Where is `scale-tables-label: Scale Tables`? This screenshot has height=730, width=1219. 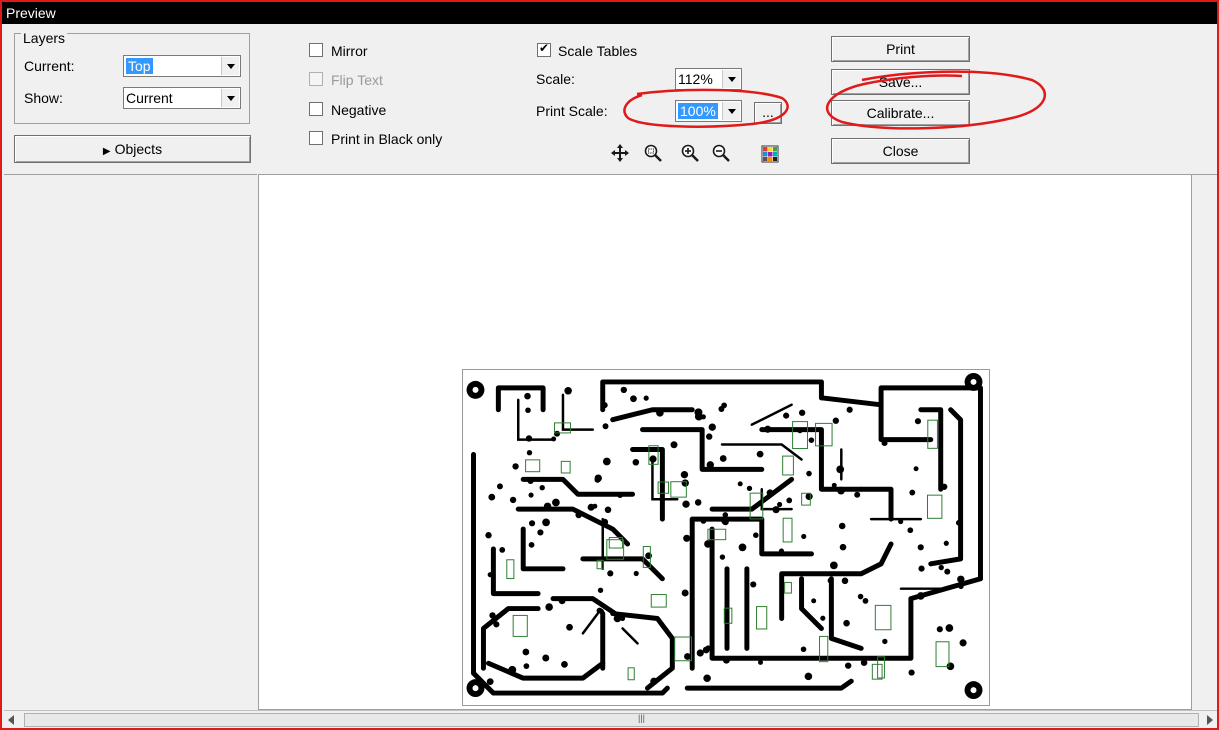
scale-tables-label: Scale Tables is located at coordinates (597, 51).